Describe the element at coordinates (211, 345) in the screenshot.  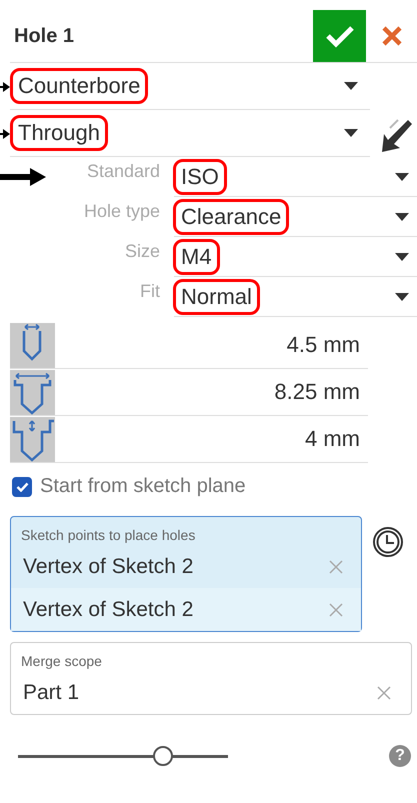
I see `dimension-field: 4.5 mm` at that location.